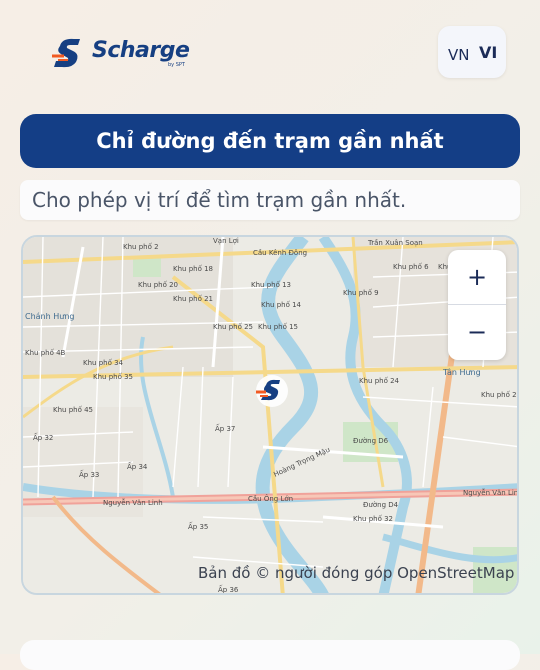  I want to click on map-label: Khu phố 9, so click(361, 293).